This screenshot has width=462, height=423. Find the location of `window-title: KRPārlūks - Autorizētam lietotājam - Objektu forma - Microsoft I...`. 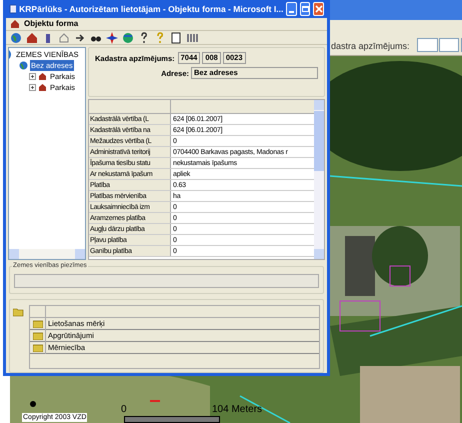

window-title: KRPārlūks - Autorizētam lietotājam - Objektu forma - Microsoft I... is located at coordinates (151, 9).